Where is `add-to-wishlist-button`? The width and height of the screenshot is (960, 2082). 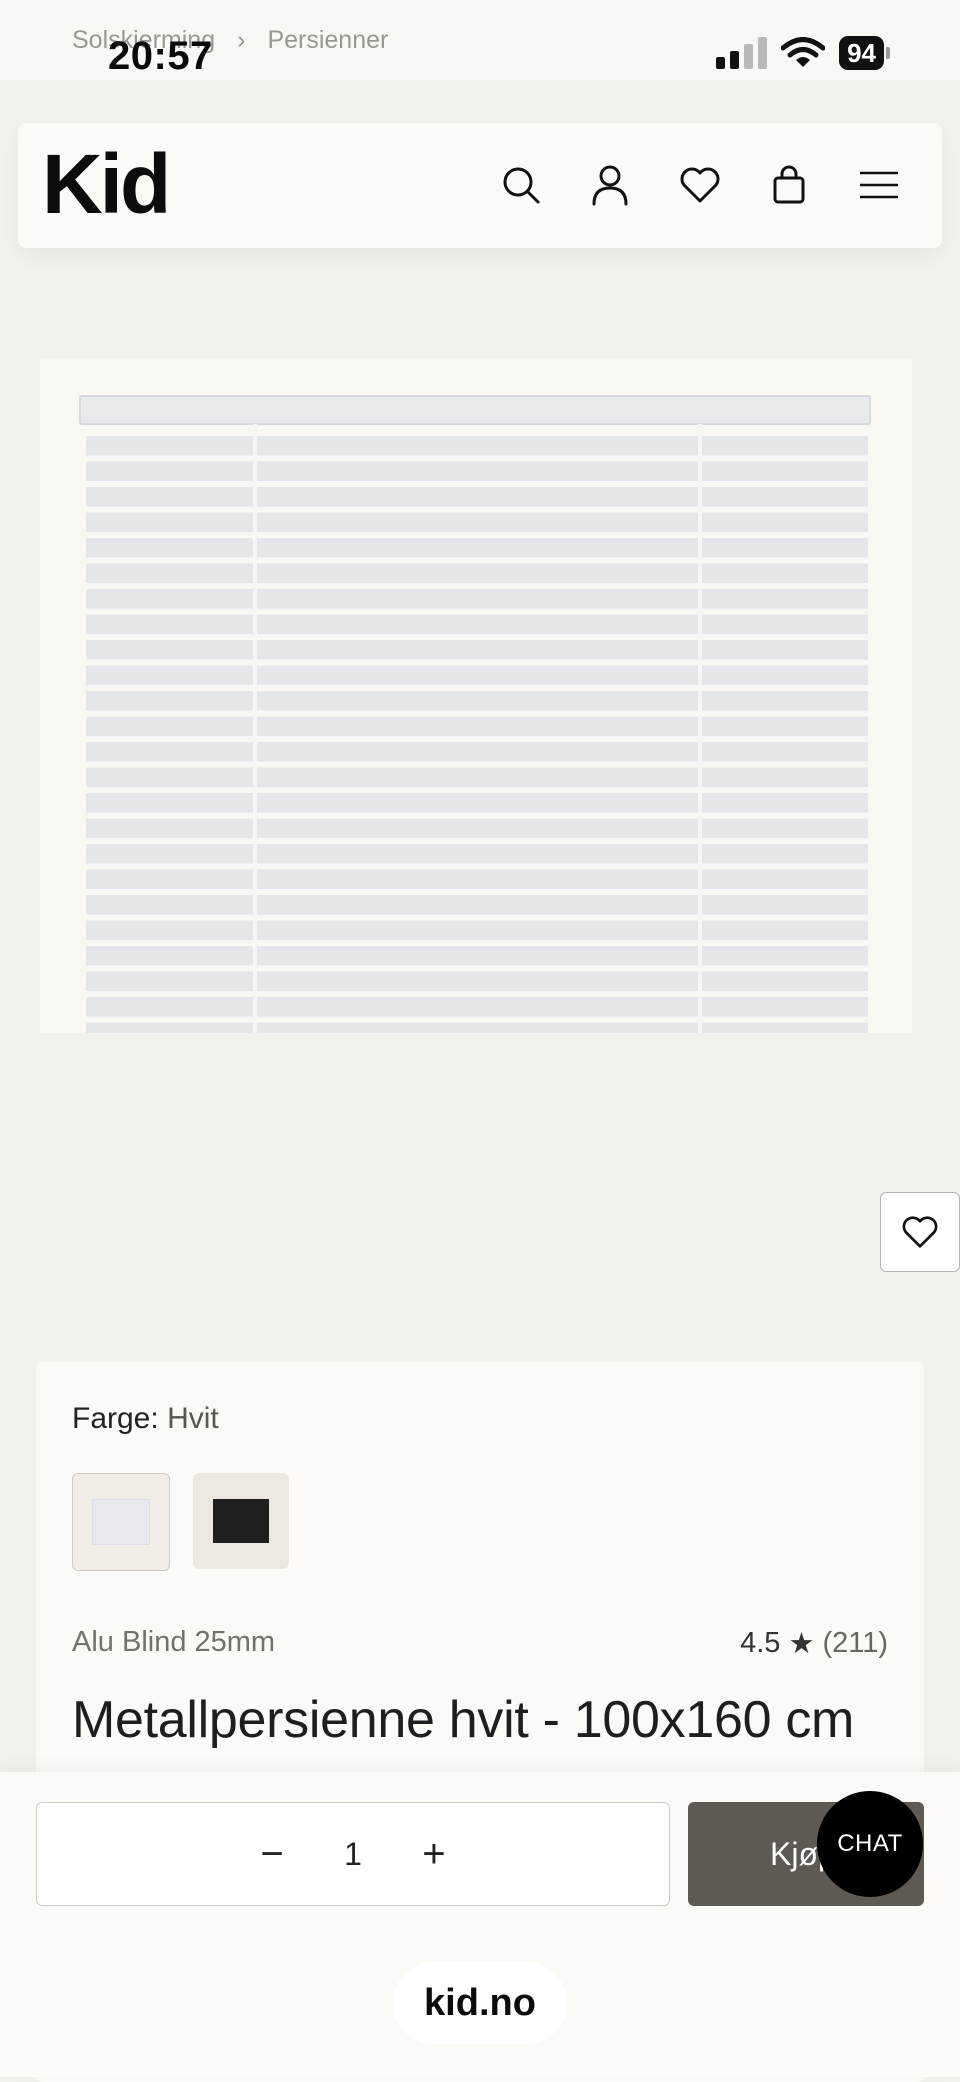
add-to-wishlist-button is located at coordinates (920, 1232).